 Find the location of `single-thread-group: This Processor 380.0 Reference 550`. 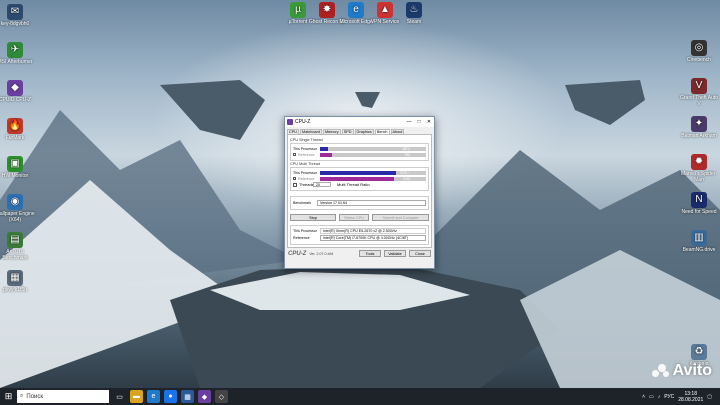

single-thread-group: This Processor 380.0 Reference 550 is located at coordinates (359, 152).